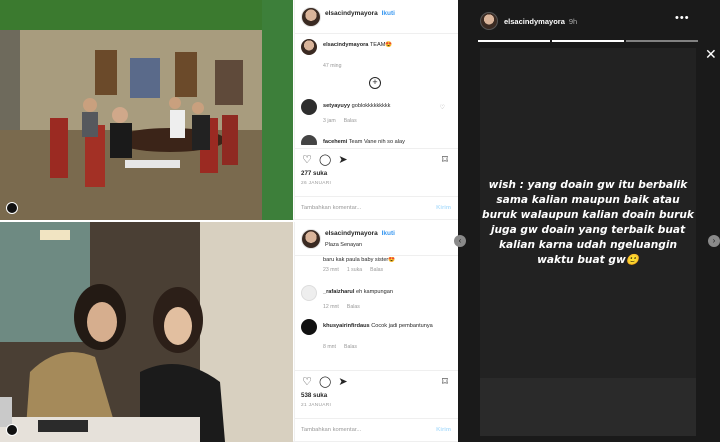 This screenshot has width=720, height=442. I want to click on story-progress, so click(588, 41).